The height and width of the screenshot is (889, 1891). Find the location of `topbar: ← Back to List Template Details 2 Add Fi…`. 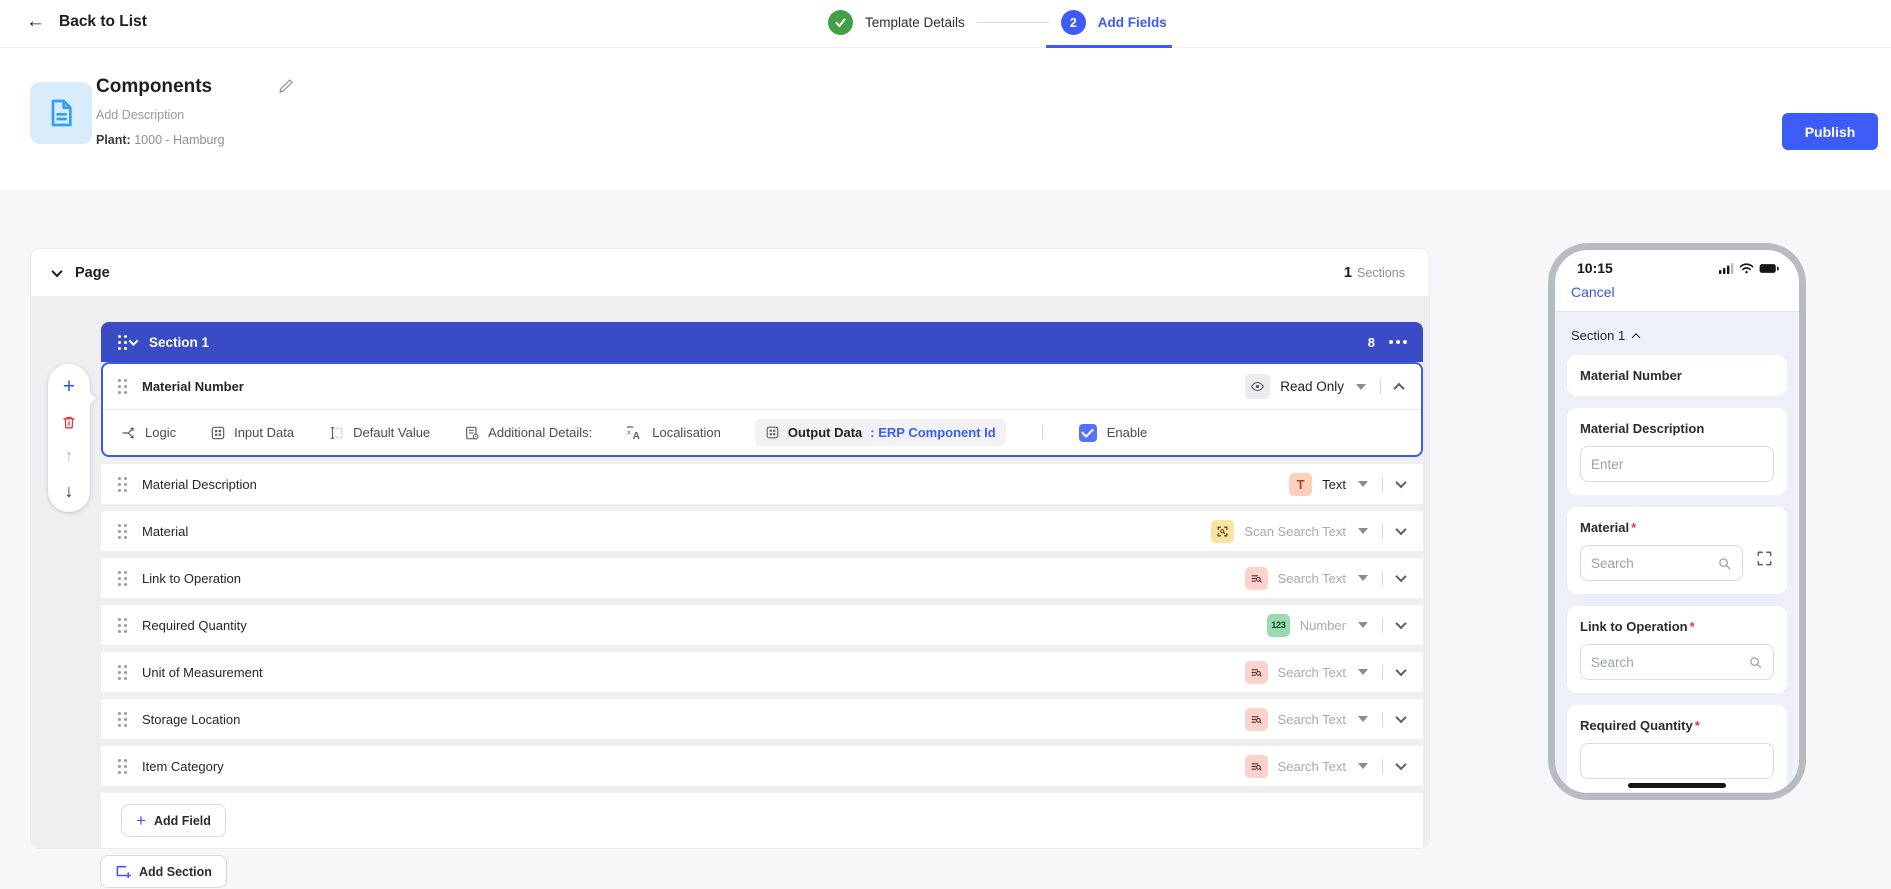

topbar: ← Back to List Template Details 2 Add Fi… is located at coordinates (945, 24).